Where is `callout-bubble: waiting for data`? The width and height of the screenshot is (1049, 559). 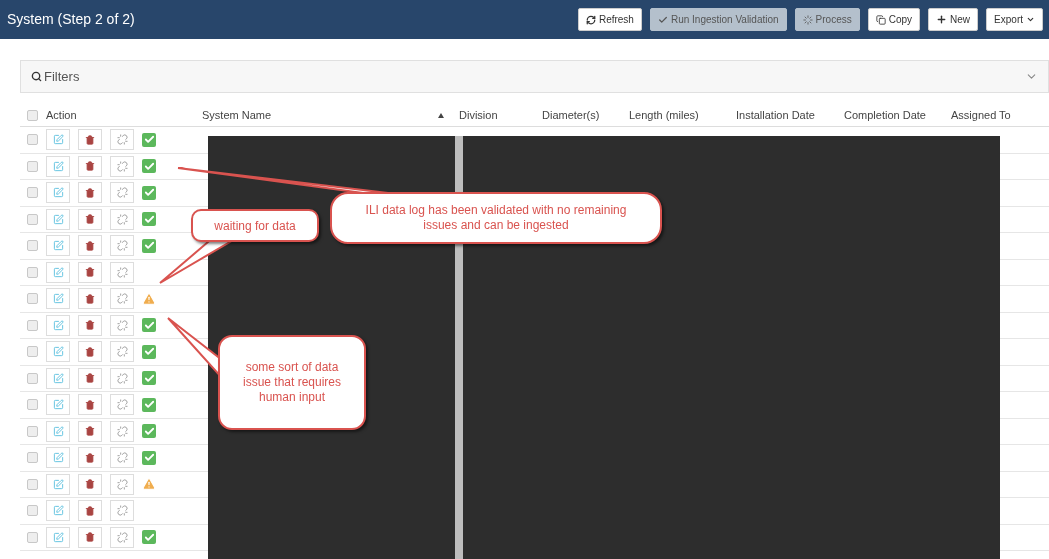 callout-bubble: waiting for data is located at coordinates (255, 225).